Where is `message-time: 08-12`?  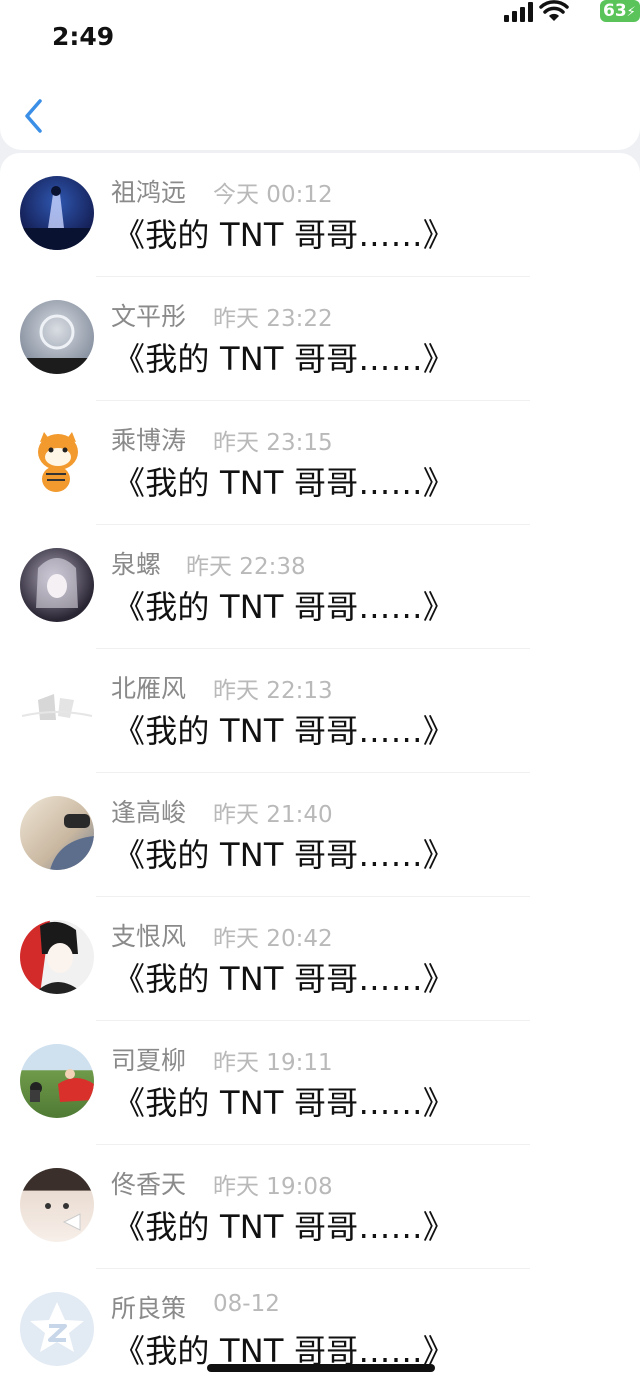 message-time: 08-12 is located at coordinates (246, 1304).